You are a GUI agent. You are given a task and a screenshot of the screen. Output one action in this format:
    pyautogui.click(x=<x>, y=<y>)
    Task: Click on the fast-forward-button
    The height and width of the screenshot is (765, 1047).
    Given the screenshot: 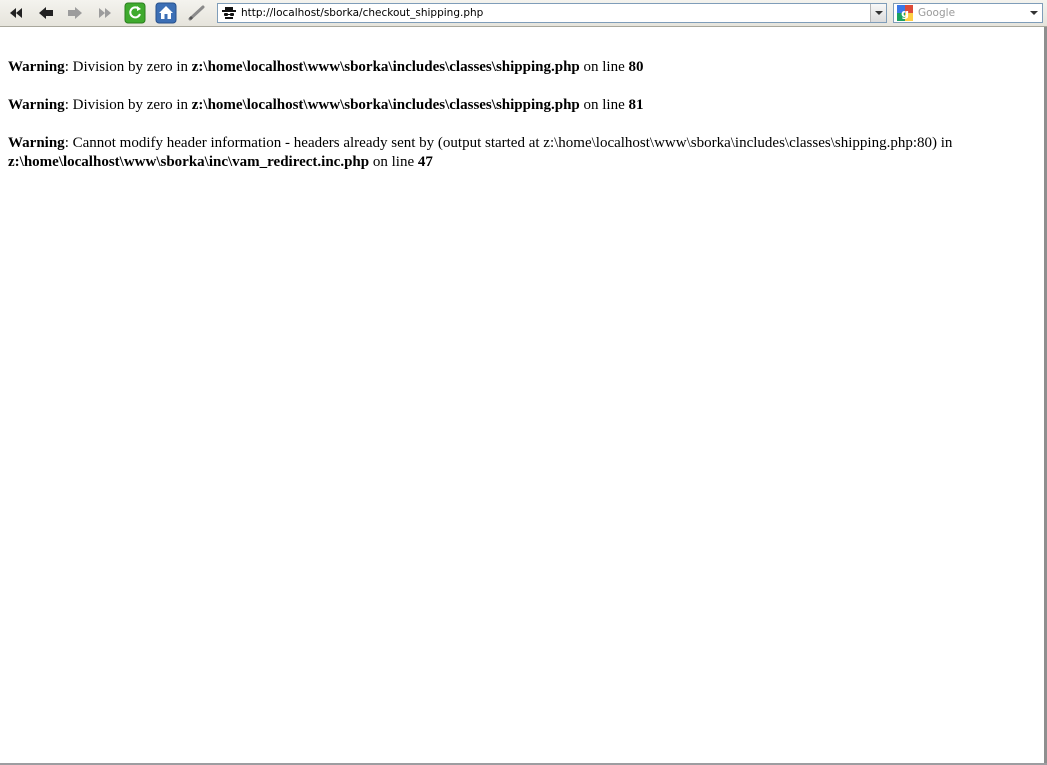 What is the action you would take?
    pyautogui.click(x=105, y=13)
    